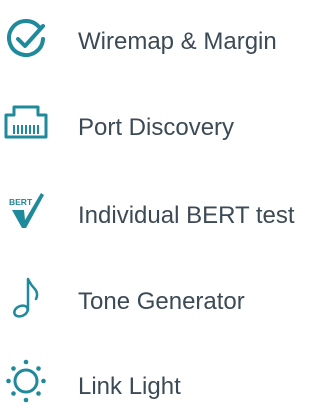 This screenshot has height=419, width=331. What do you see at coordinates (26, 381) in the screenshot?
I see `light-sun-icon` at bounding box center [26, 381].